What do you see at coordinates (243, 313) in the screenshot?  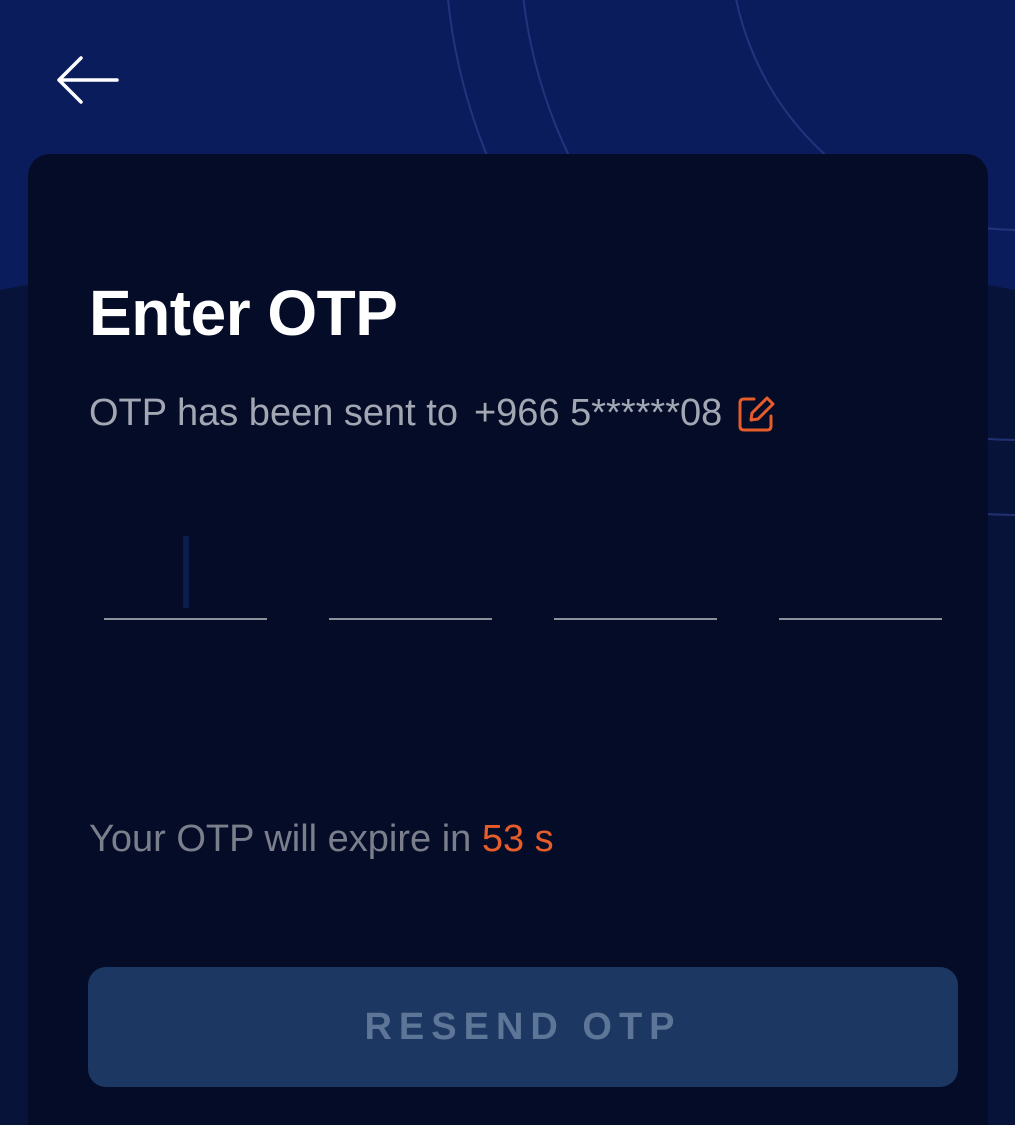 I see `page-title: Enter OTP` at bounding box center [243, 313].